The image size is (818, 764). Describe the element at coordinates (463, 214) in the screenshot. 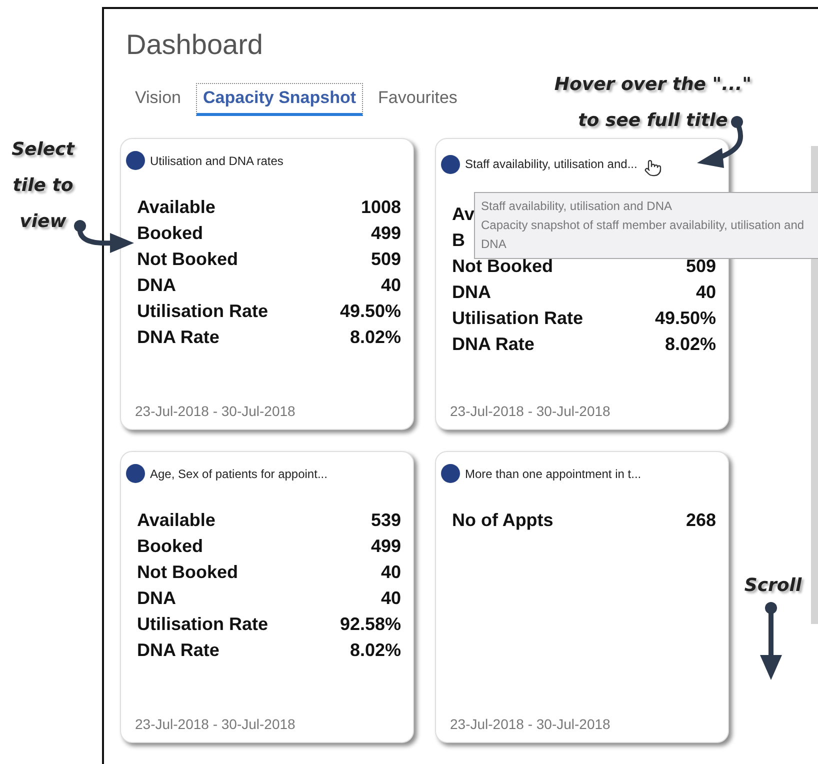

I see `metric-label: Av` at that location.